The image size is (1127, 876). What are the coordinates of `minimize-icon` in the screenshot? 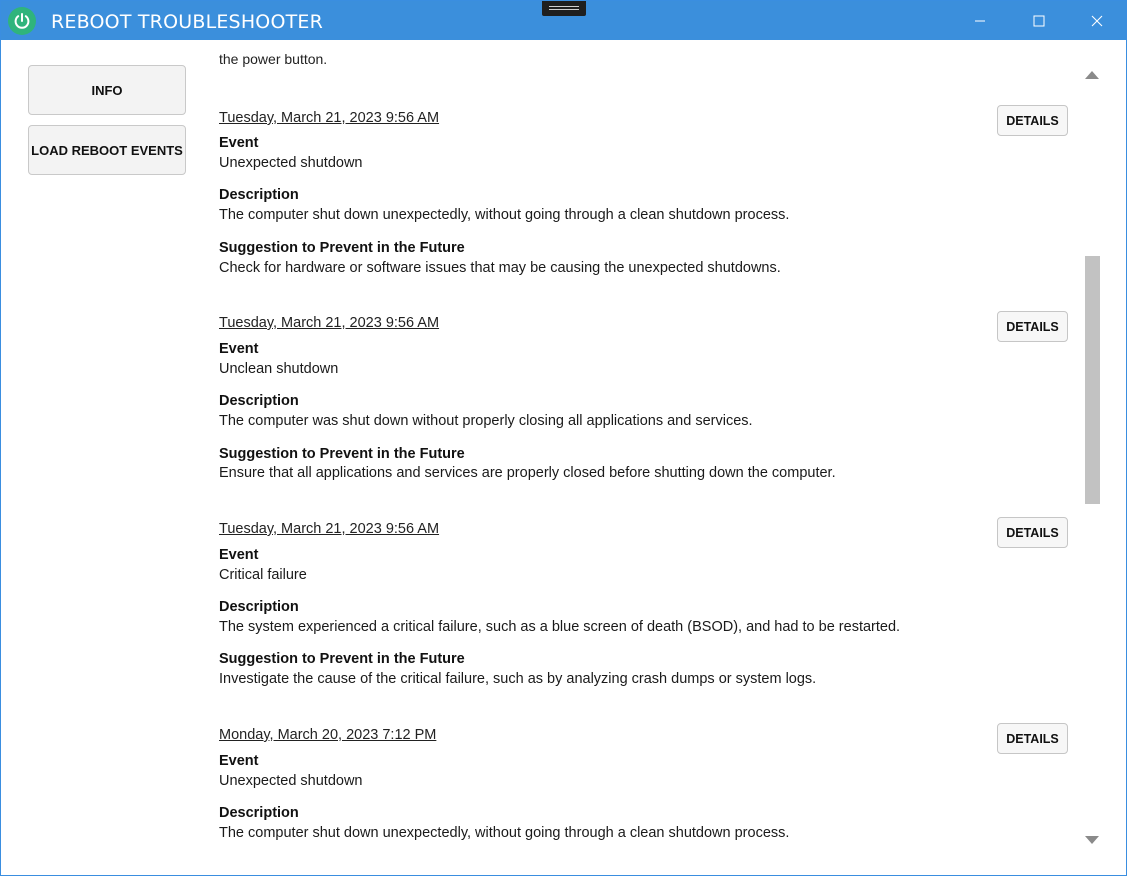 It's located at (980, 20).